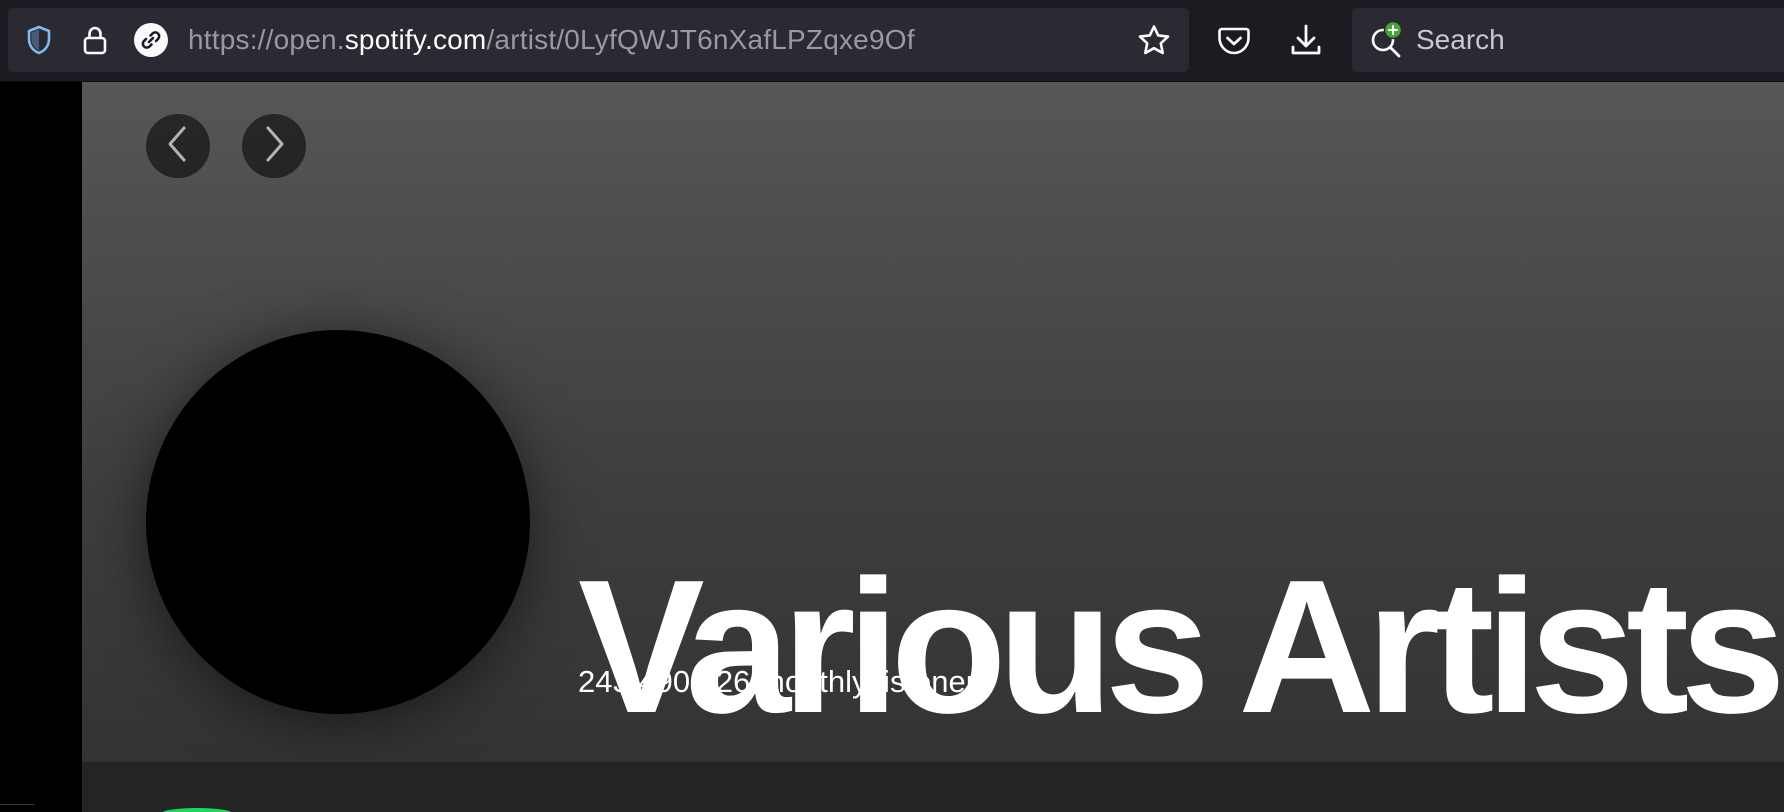  Describe the element at coordinates (1568, 40) in the screenshot. I see `search-bar: Search` at that location.